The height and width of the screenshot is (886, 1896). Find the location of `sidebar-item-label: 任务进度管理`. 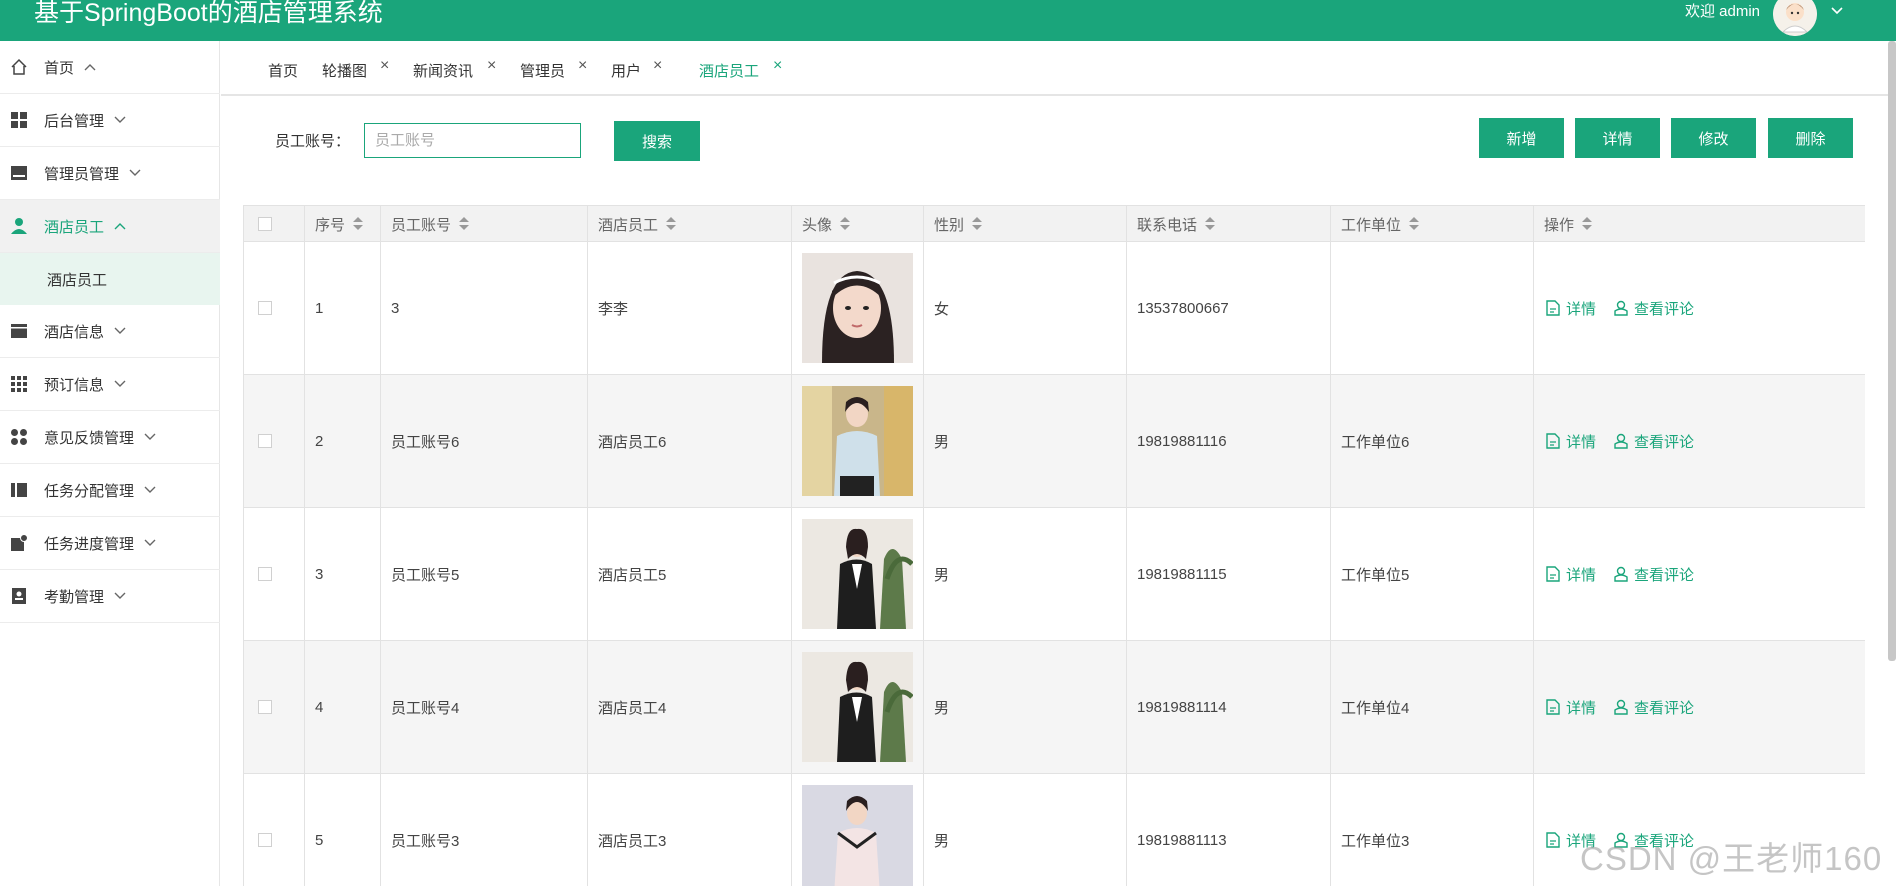

sidebar-item-label: 任务进度管理 is located at coordinates (89, 544).